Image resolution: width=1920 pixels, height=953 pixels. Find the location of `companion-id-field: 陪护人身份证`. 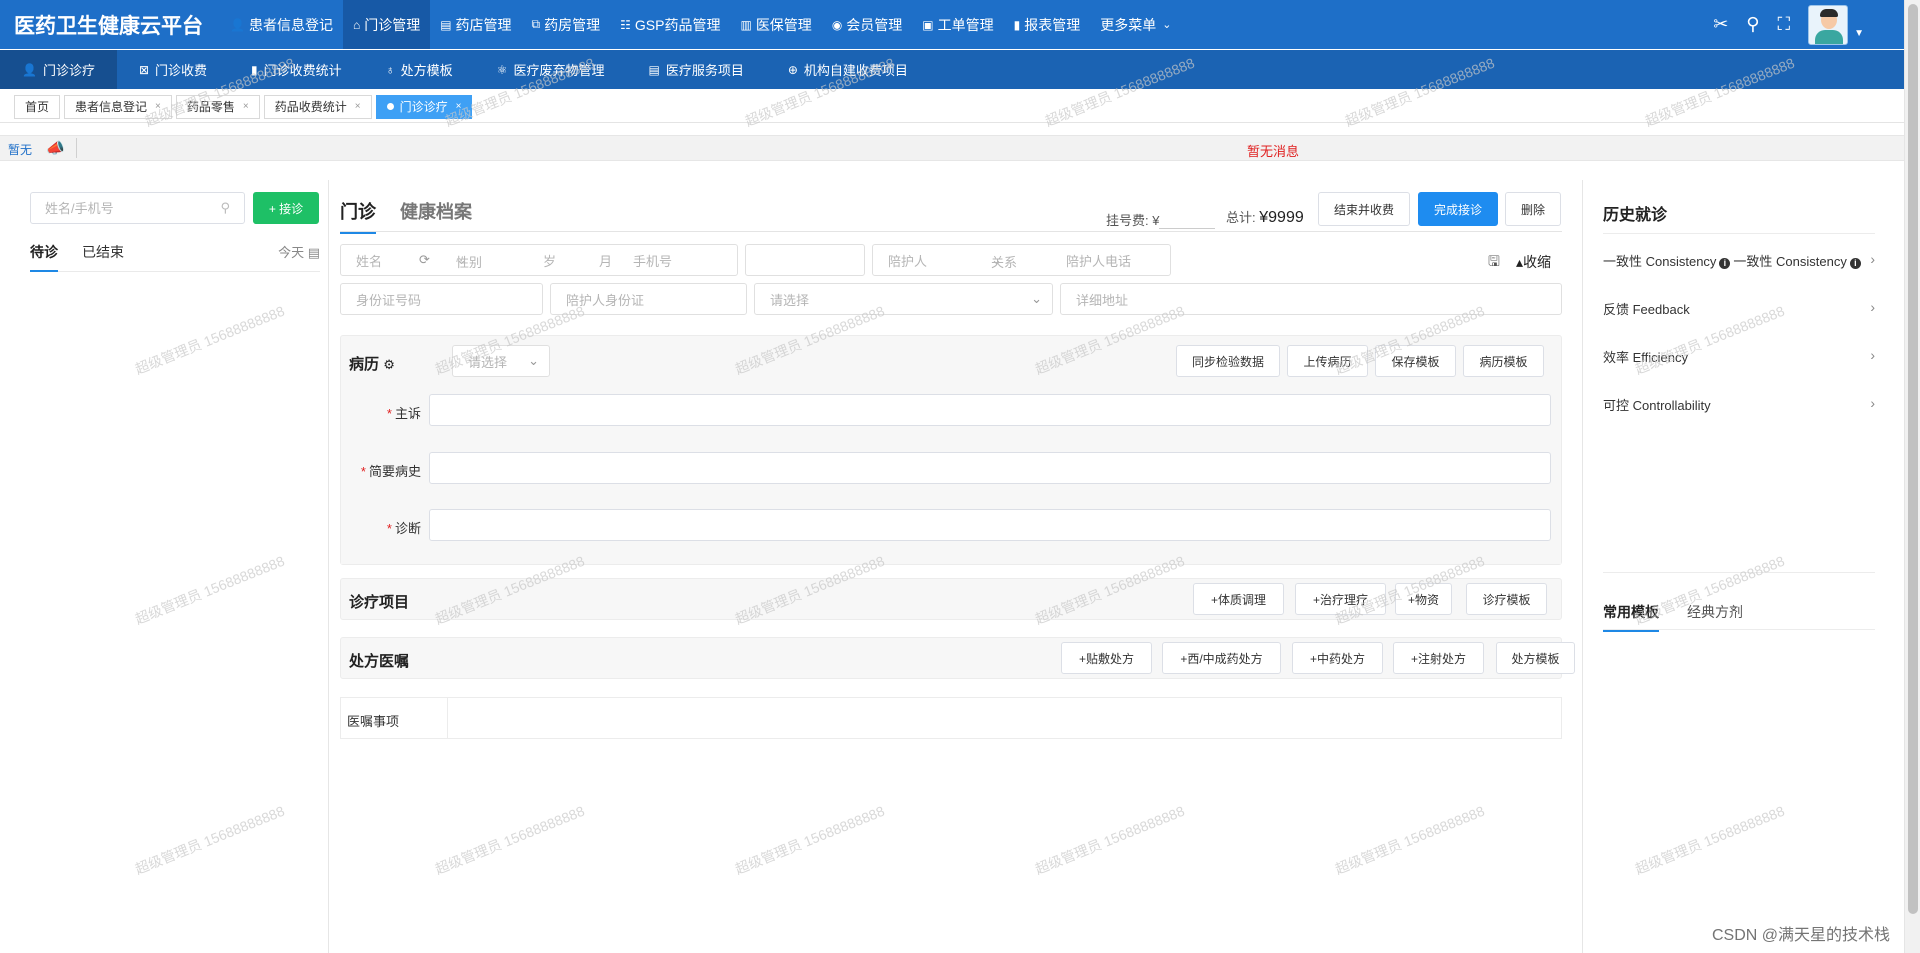

companion-id-field: 陪护人身份证 is located at coordinates (648, 299).